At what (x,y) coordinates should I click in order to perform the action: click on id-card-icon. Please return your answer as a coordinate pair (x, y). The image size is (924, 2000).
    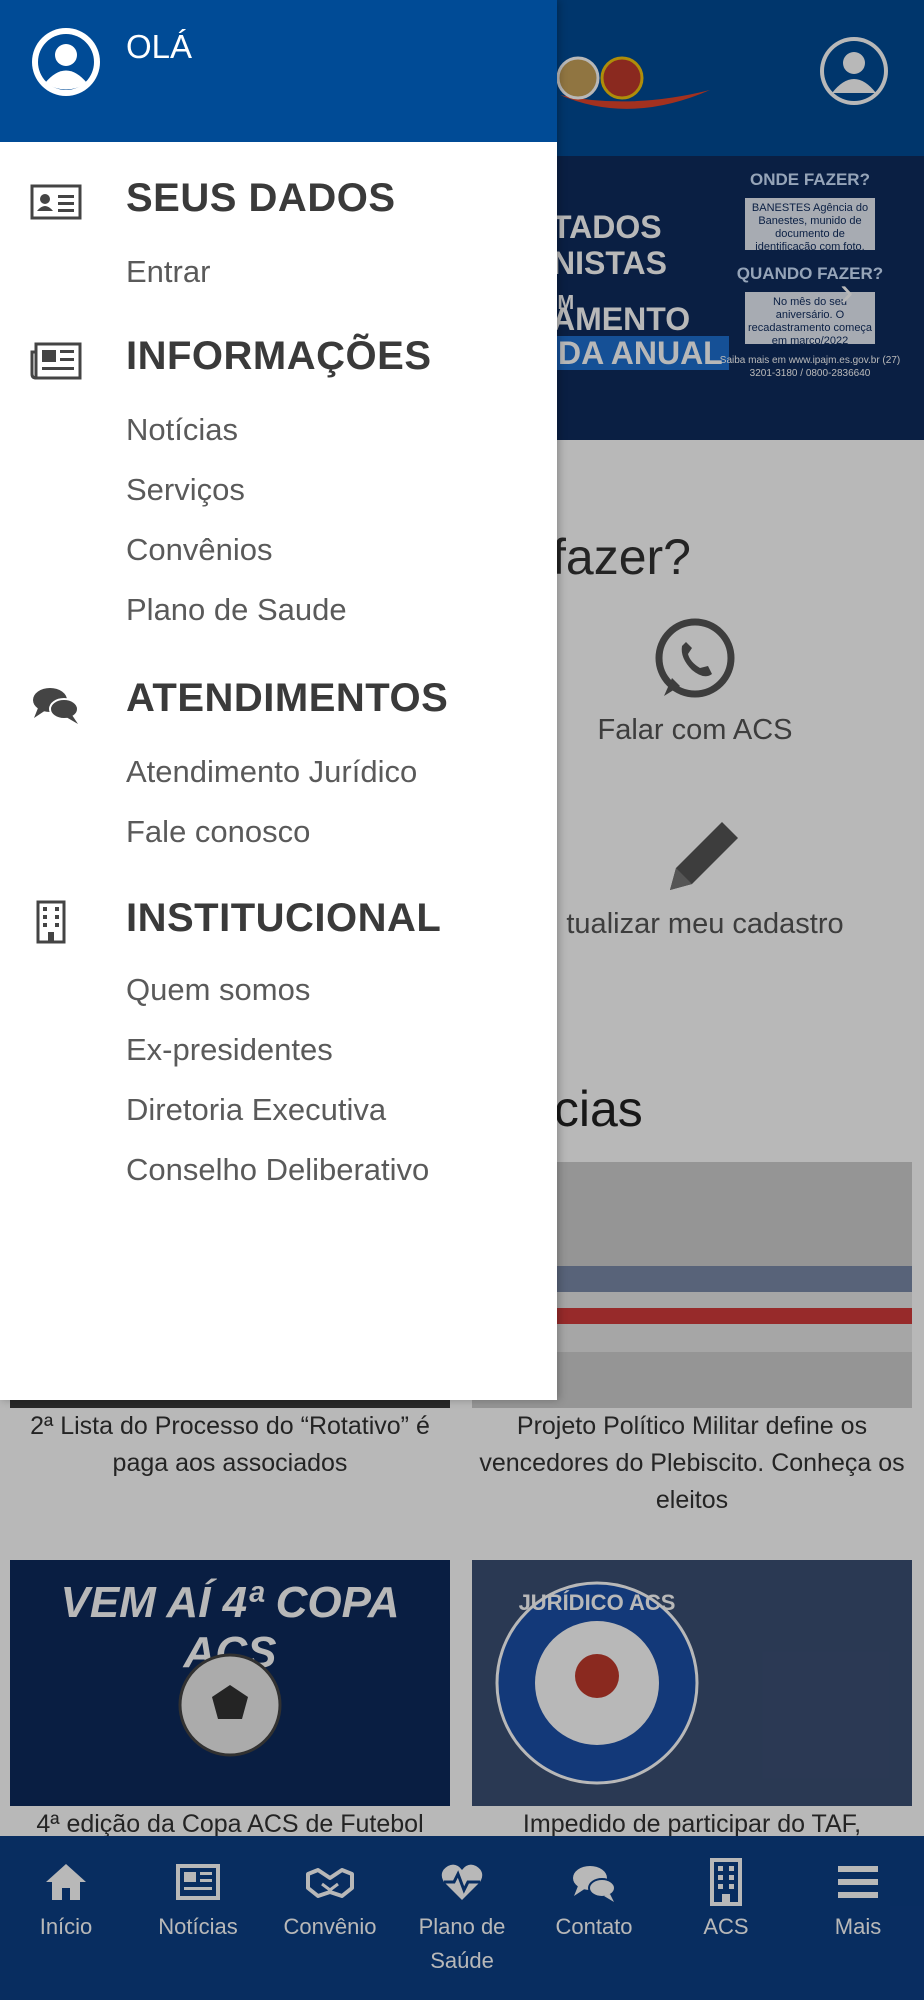
    Looking at the image, I should click on (56, 202).